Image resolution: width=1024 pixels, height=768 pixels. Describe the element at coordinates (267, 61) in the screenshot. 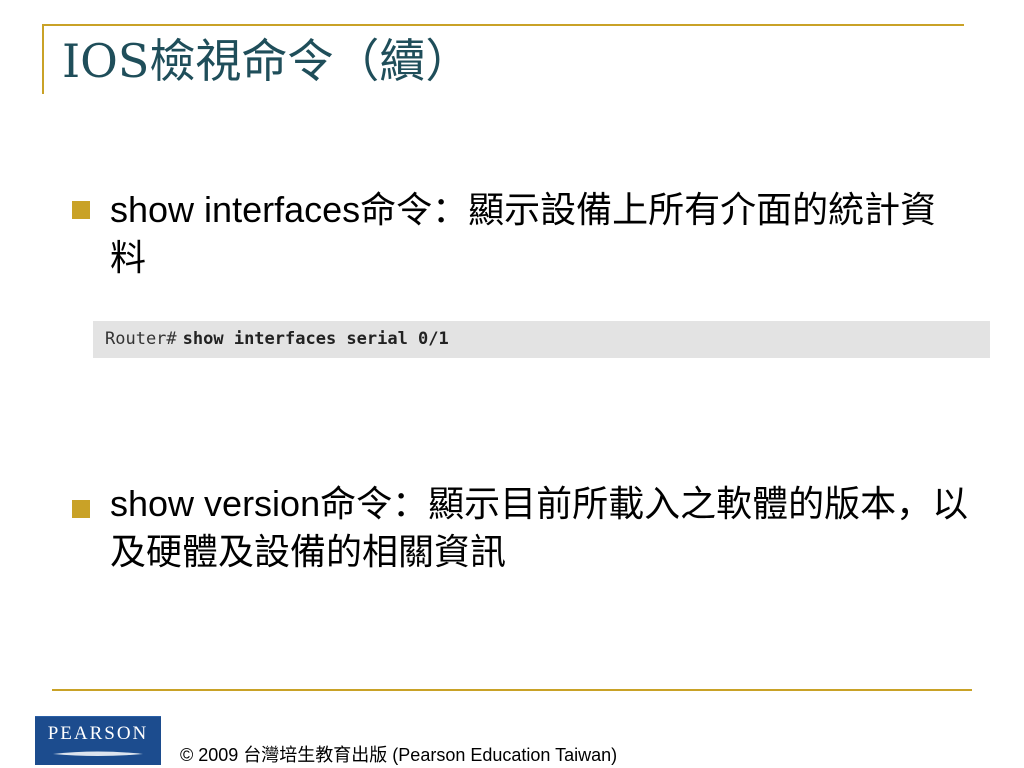

I see `slide-title: IOS檢視命令（續）` at that location.